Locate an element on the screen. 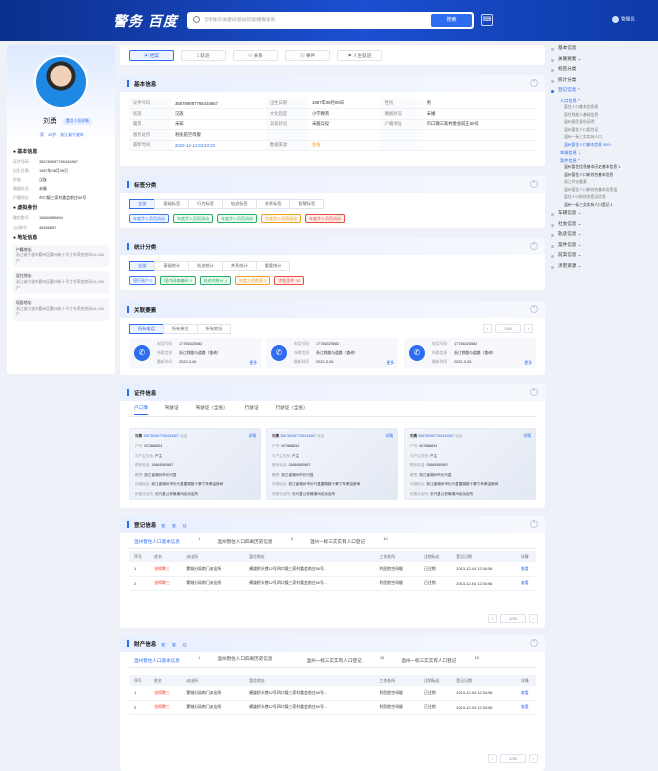 The width and height of the screenshot is (658, 771). nav-group: 关联要素 ⌄ is located at coordinates (600, 61).